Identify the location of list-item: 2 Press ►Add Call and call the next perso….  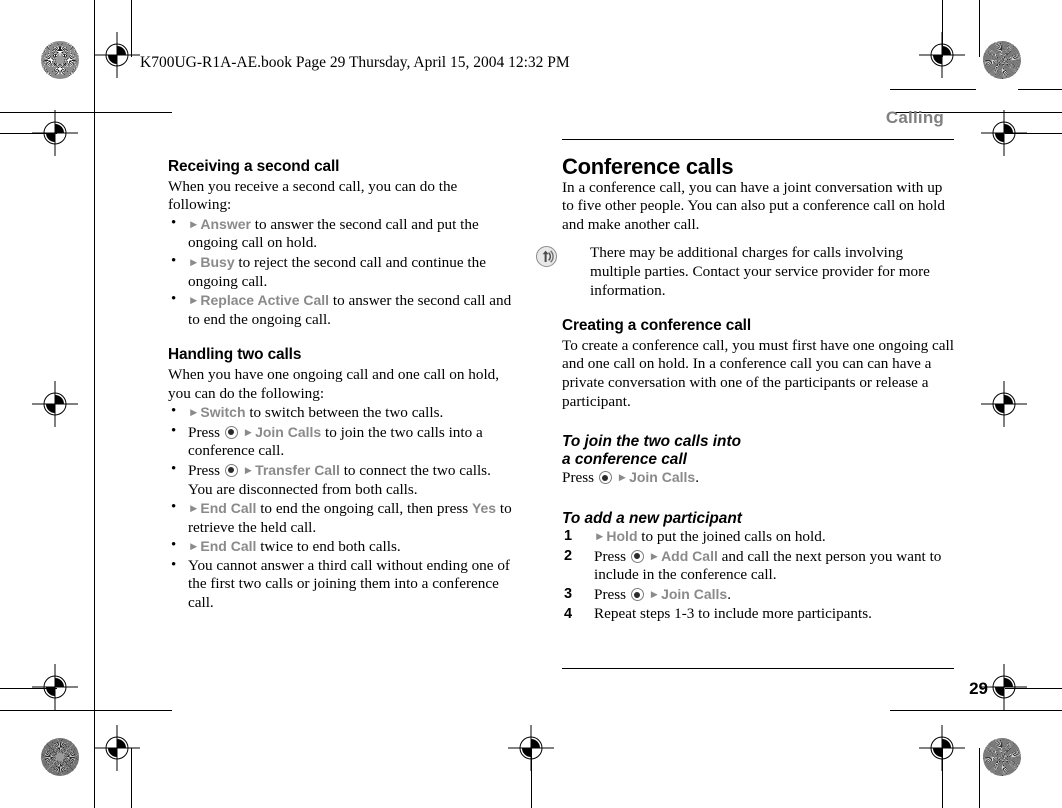
(758, 566).